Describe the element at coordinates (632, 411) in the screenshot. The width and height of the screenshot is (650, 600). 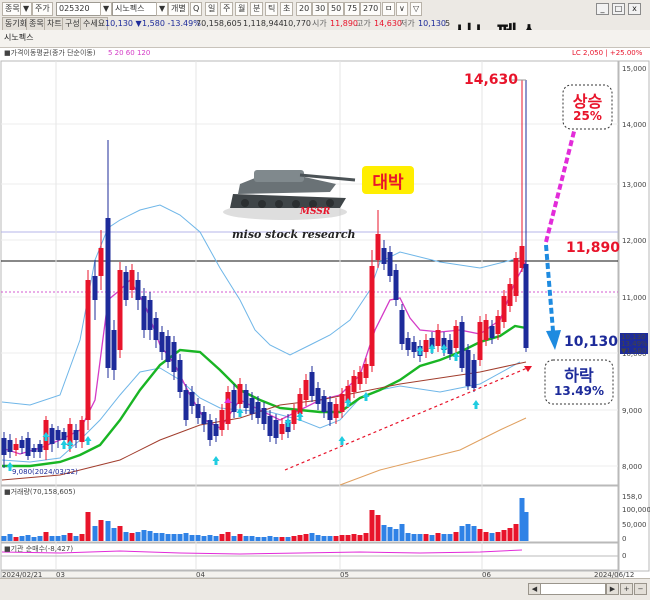
I see `price-axis-tick: 9,000` at that location.